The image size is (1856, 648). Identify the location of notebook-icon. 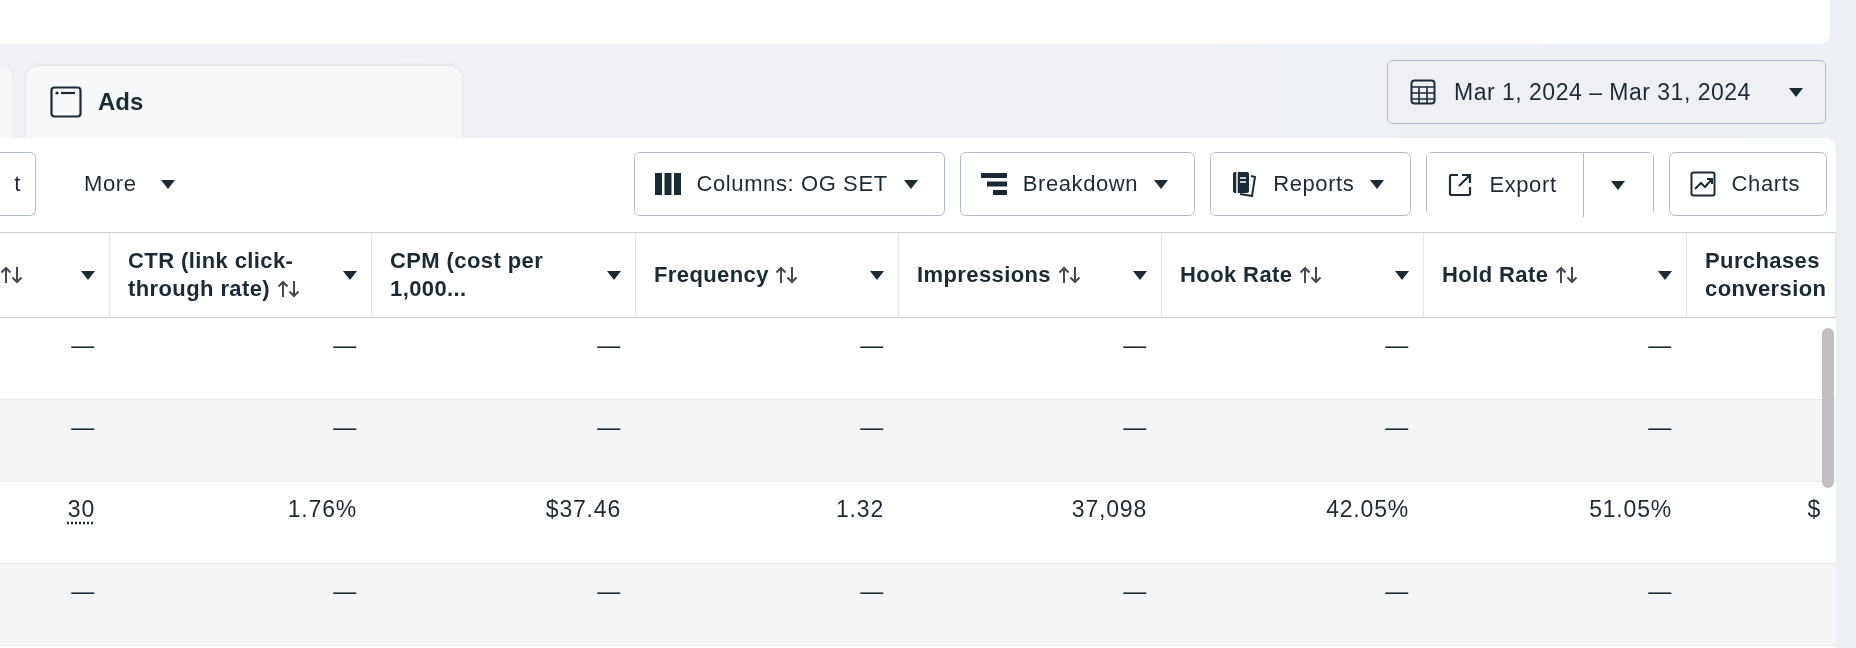
(1244, 184).